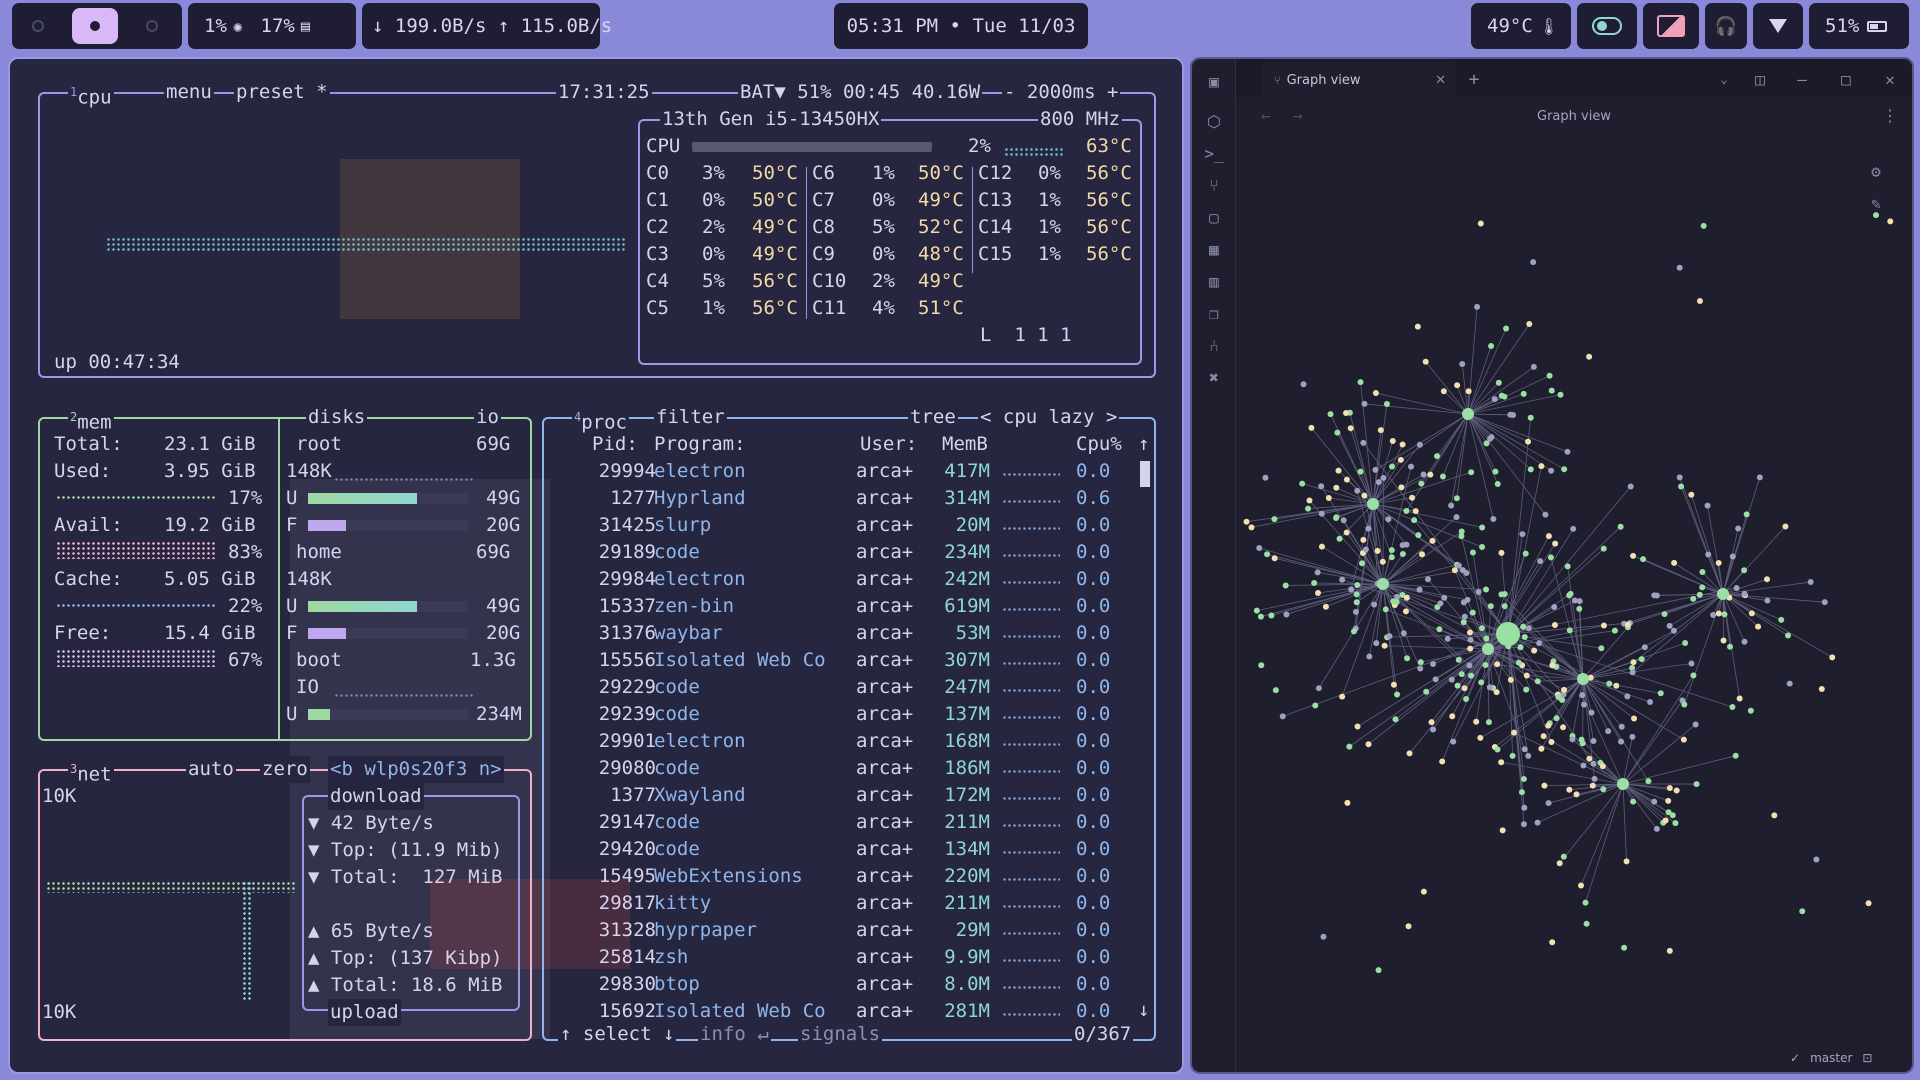  Describe the element at coordinates (1474, 79) in the screenshot. I see `new-tab-icon: +` at that location.